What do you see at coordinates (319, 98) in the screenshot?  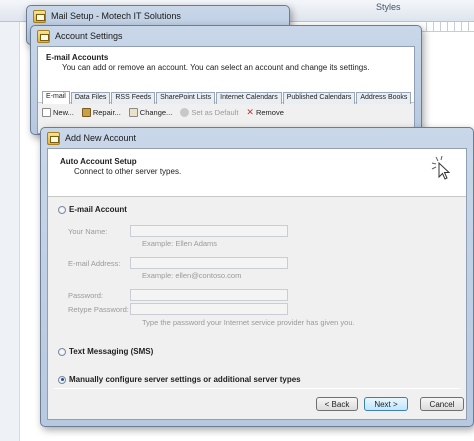 I see `tab-published-calendars: Published Calendars` at bounding box center [319, 98].